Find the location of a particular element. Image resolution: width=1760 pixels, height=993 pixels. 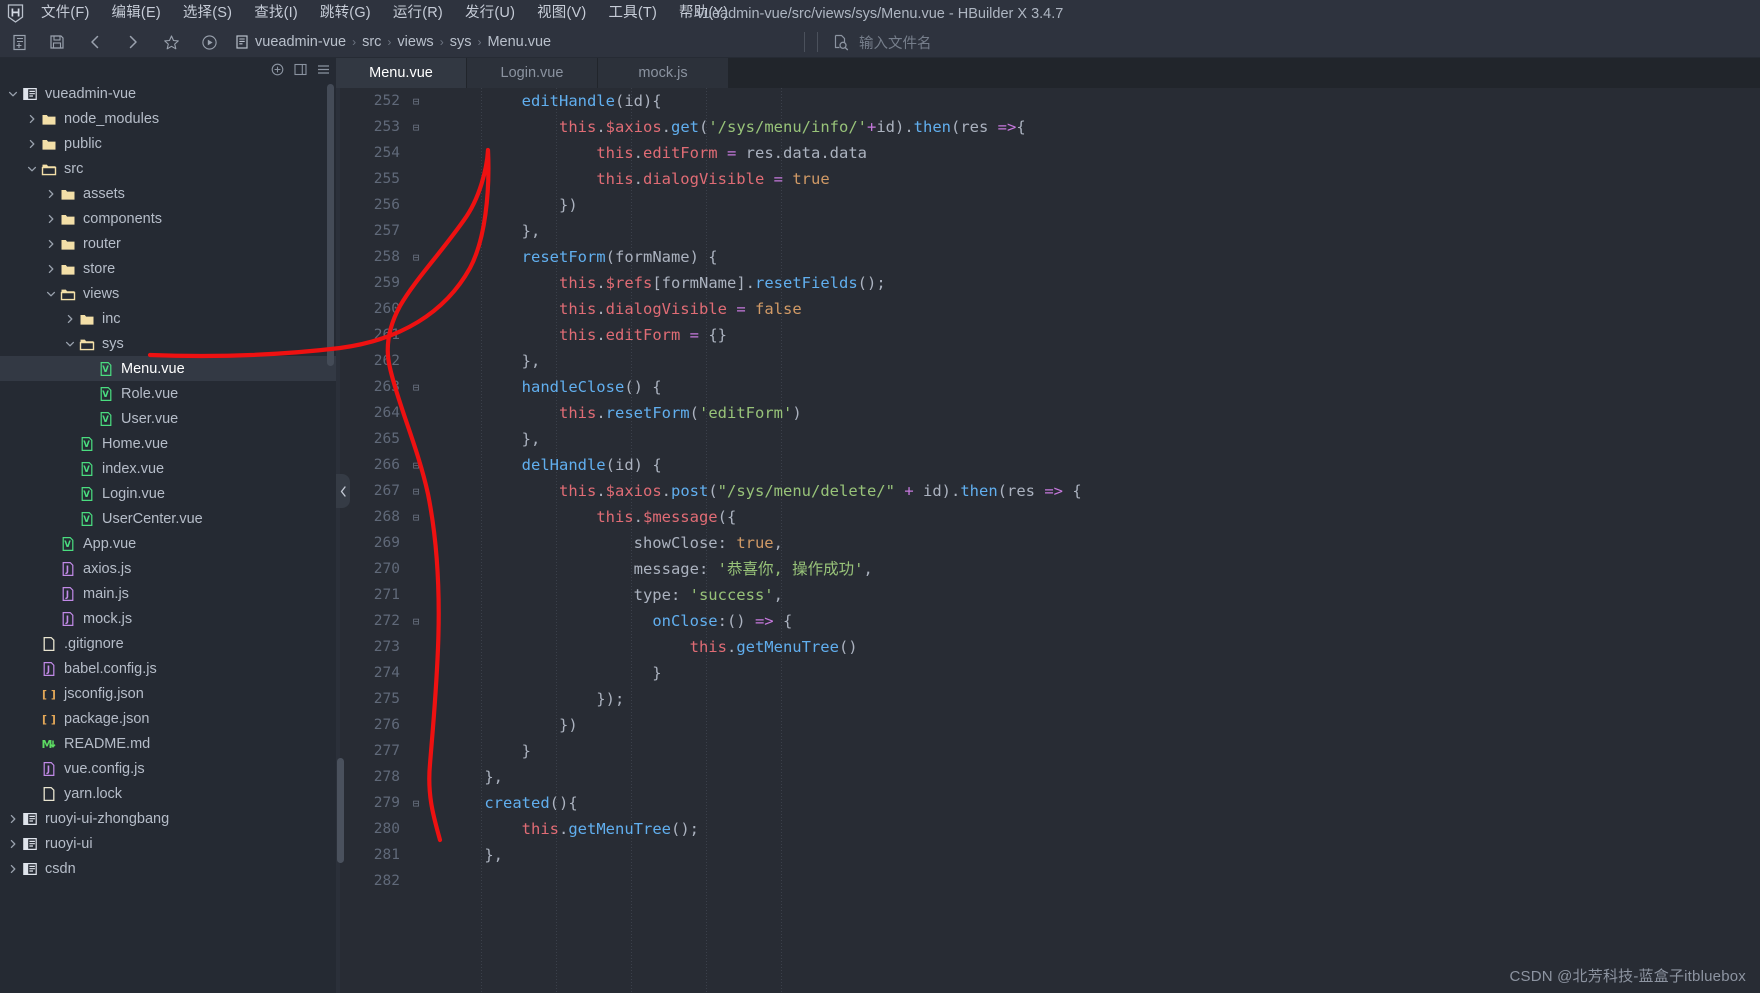

back-icon is located at coordinates (95, 42).